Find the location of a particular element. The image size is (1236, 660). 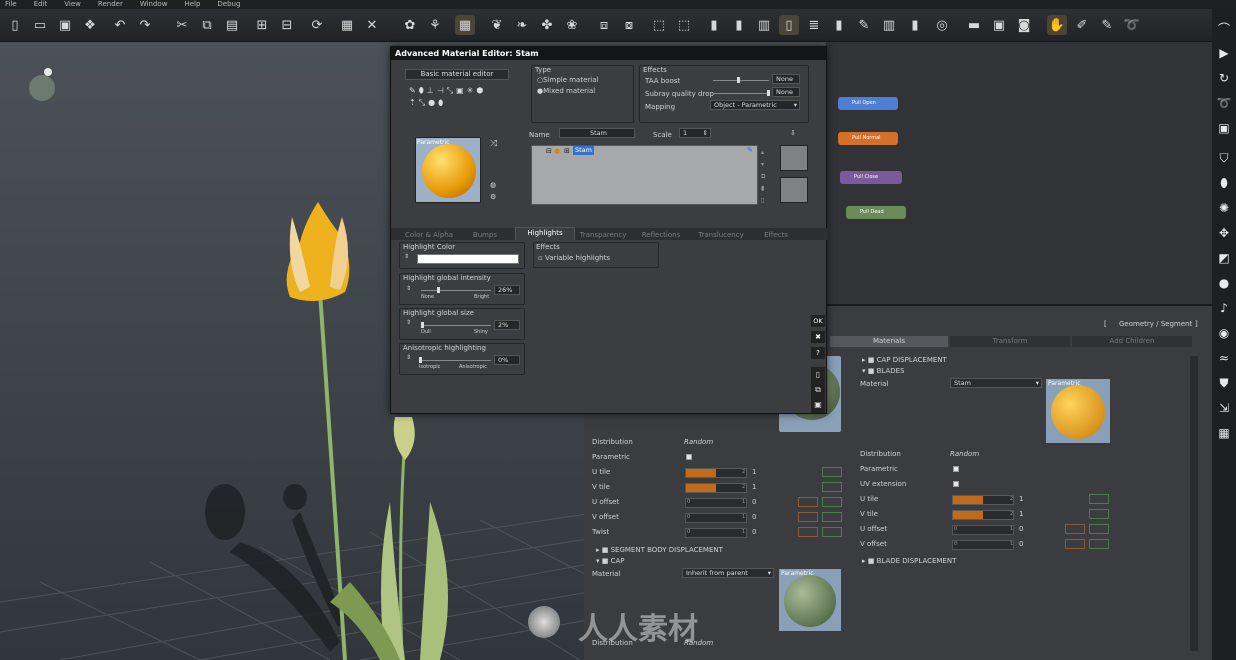

tree-edit-icon: ✎ is located at coordinates (750, 150).